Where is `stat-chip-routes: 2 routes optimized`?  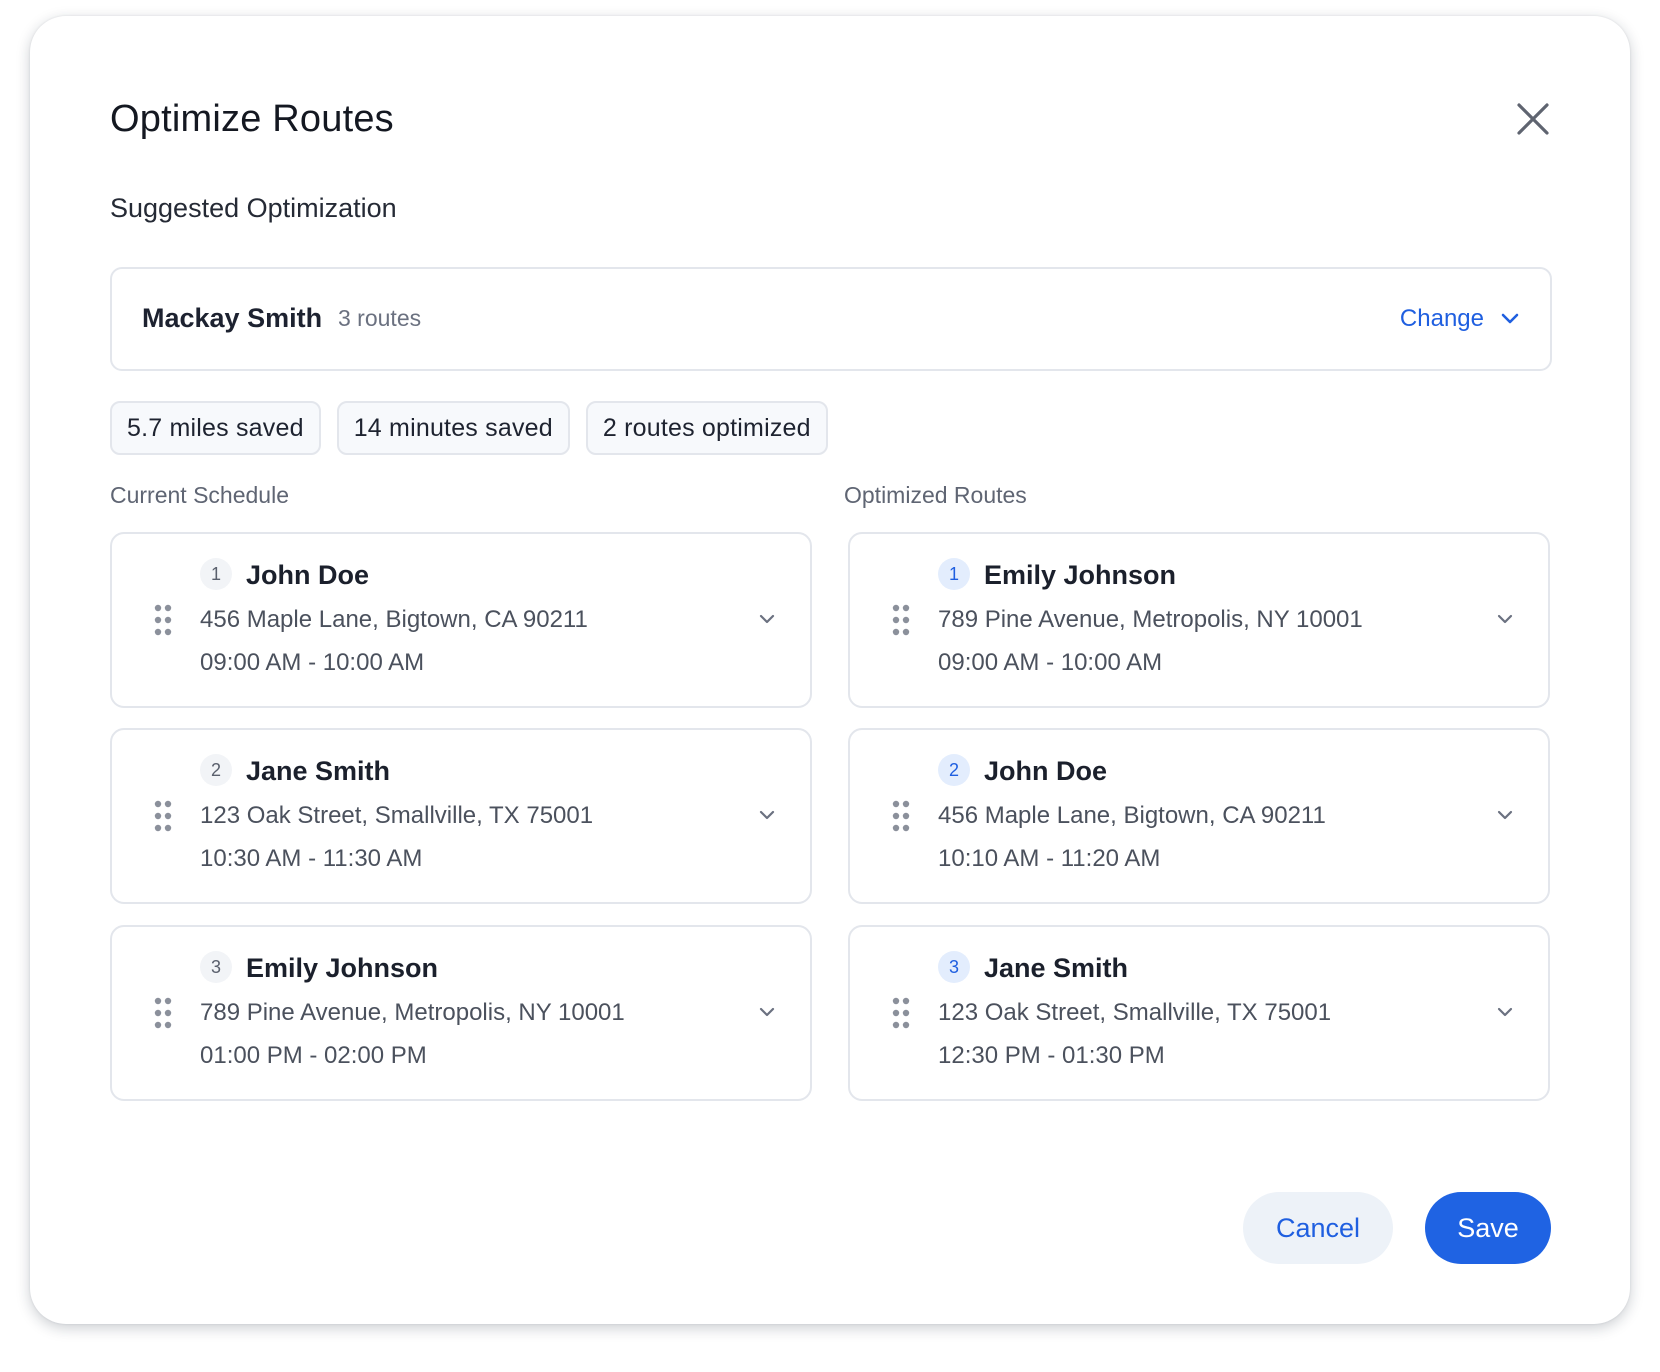
stat-chip-routes: 2 routes optimized is located at coordinates (706, 428).